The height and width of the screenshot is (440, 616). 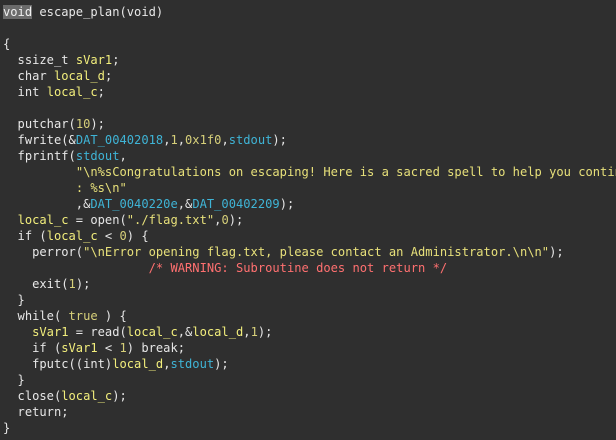 I want to click on code-token: = open(, so click(x=97, y=220).